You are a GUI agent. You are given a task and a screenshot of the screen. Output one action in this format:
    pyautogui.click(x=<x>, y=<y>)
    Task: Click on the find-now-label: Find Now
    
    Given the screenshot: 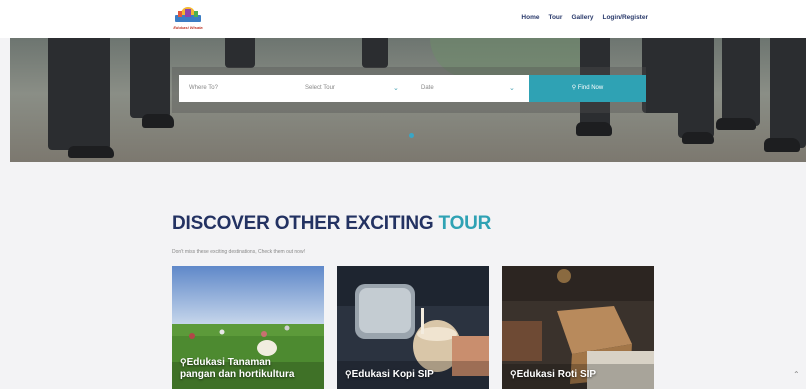 What is the action you would take?
    pyautogui.click(x=590, y=88)
    